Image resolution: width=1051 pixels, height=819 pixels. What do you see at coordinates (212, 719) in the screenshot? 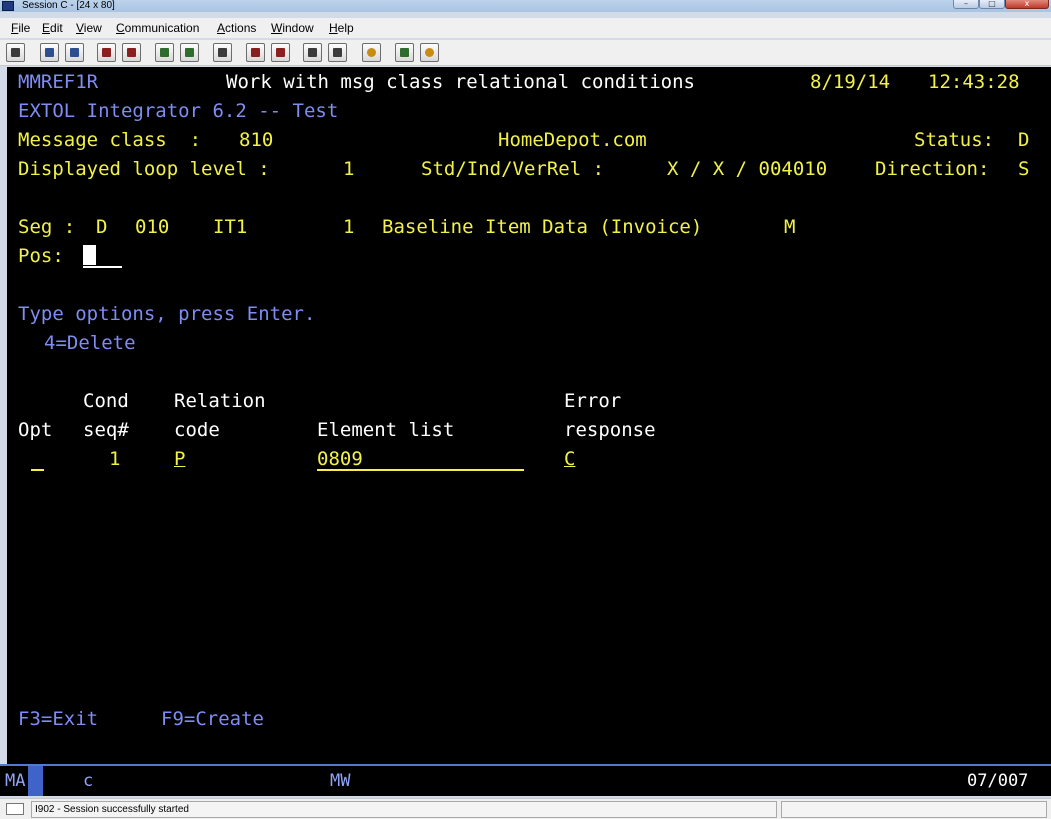
I see `f9-create: F9=Create` at bounding box center [212, 719].